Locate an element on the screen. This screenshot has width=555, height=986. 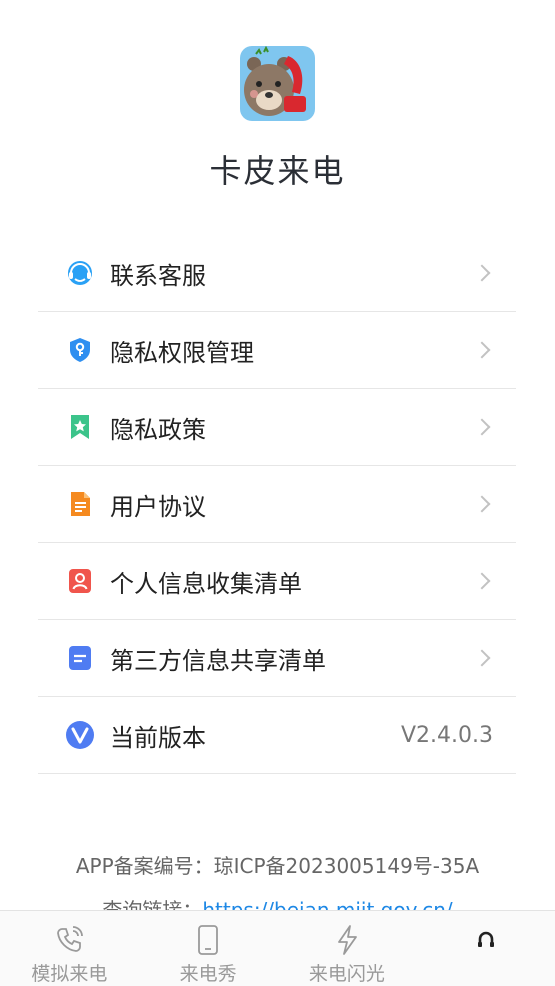
menu-item-label: 联系客服 is located at coordinates (158, 275).